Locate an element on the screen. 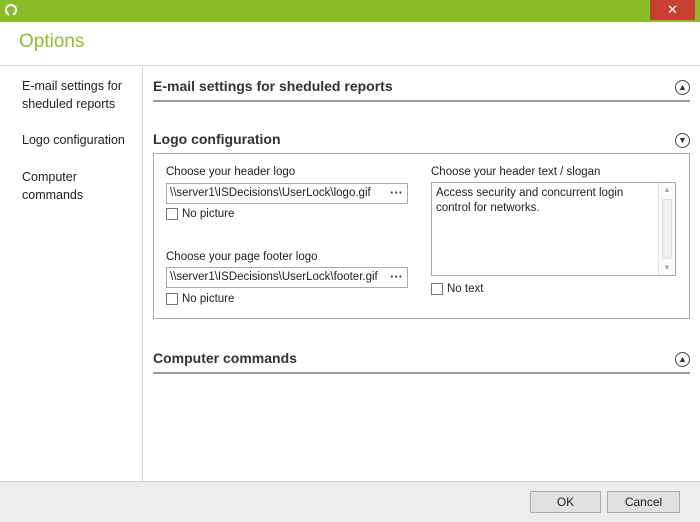  cancel-button: Cancel is located at coordinates (643, 502).